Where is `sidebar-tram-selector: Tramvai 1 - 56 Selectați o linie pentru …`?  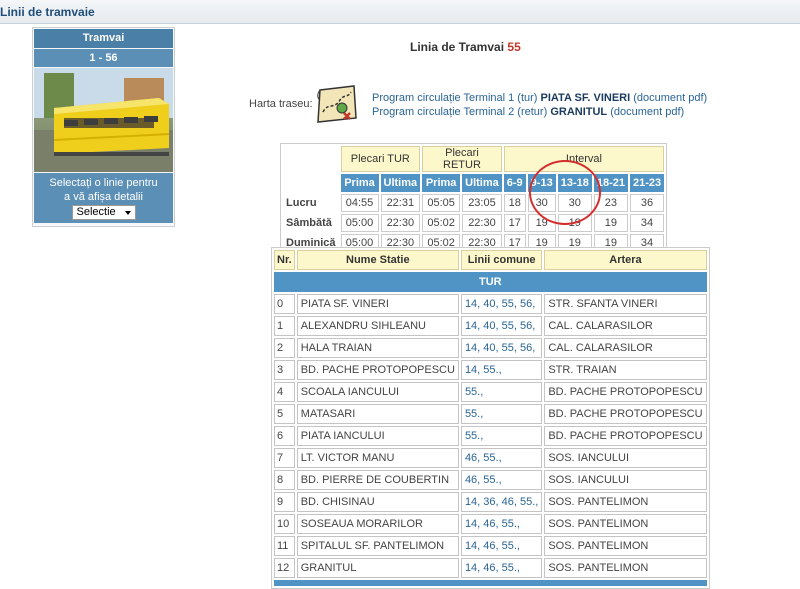
sidebar-tram-selector: Tramvai 1 - 56 Selectați o linie pentru … is located at coordinates (103, 127).